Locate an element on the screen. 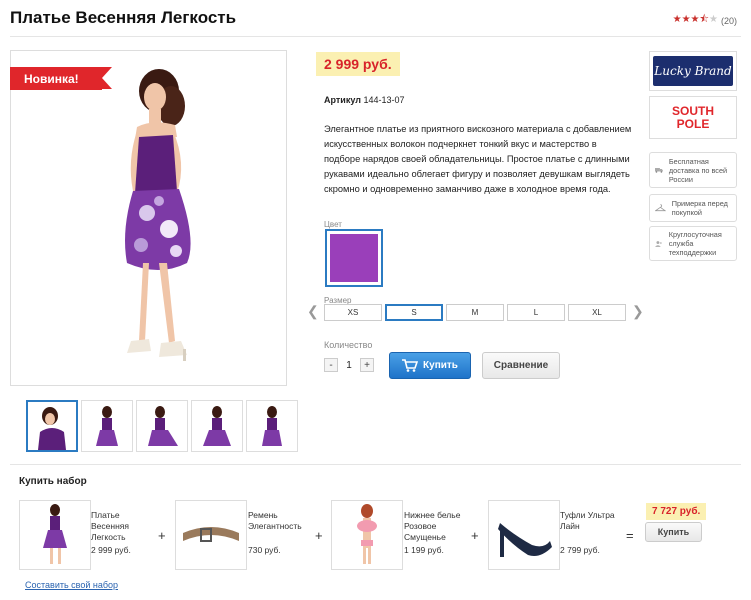 The height and width of the screenshot is (600, 751). quantity-value: 1 is located at coordinates (349, 365).